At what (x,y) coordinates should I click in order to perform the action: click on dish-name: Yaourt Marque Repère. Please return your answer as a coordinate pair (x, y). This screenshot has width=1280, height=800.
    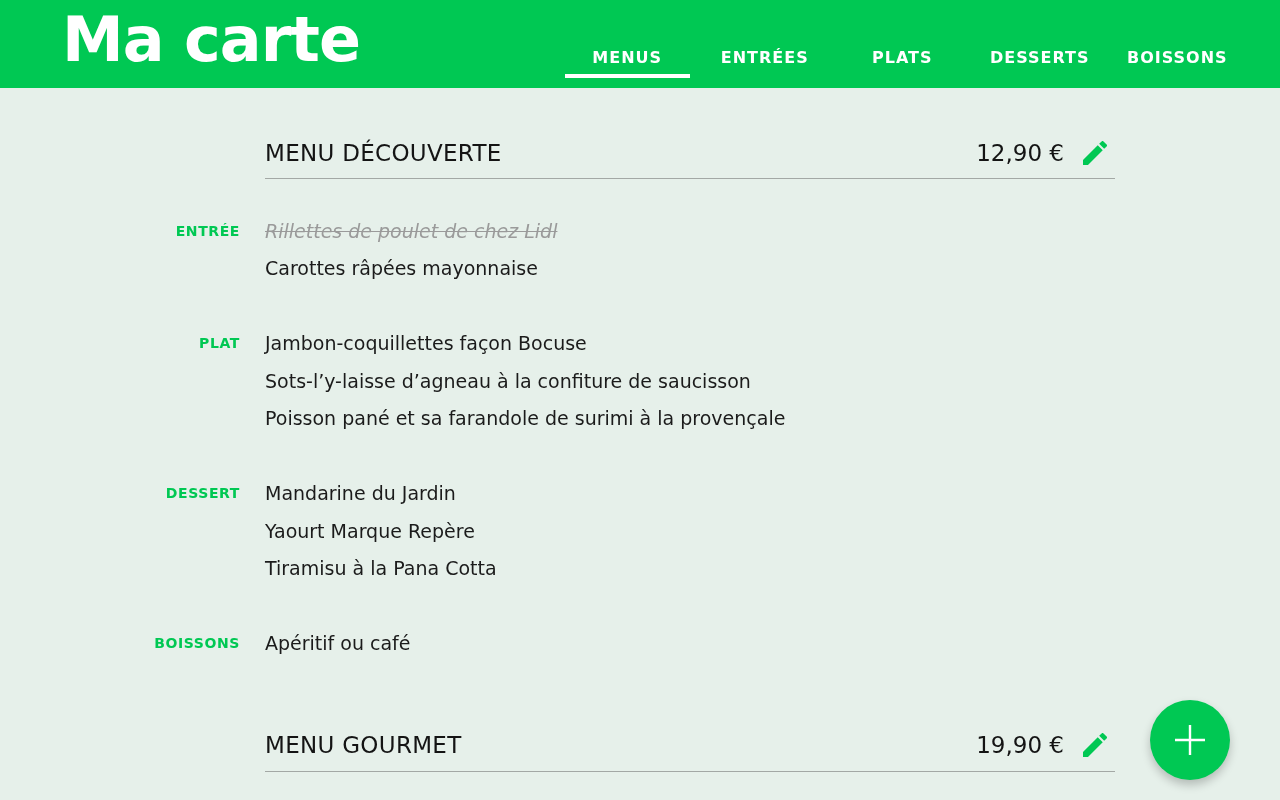
    Looking at the image, I should click on (370, 531).